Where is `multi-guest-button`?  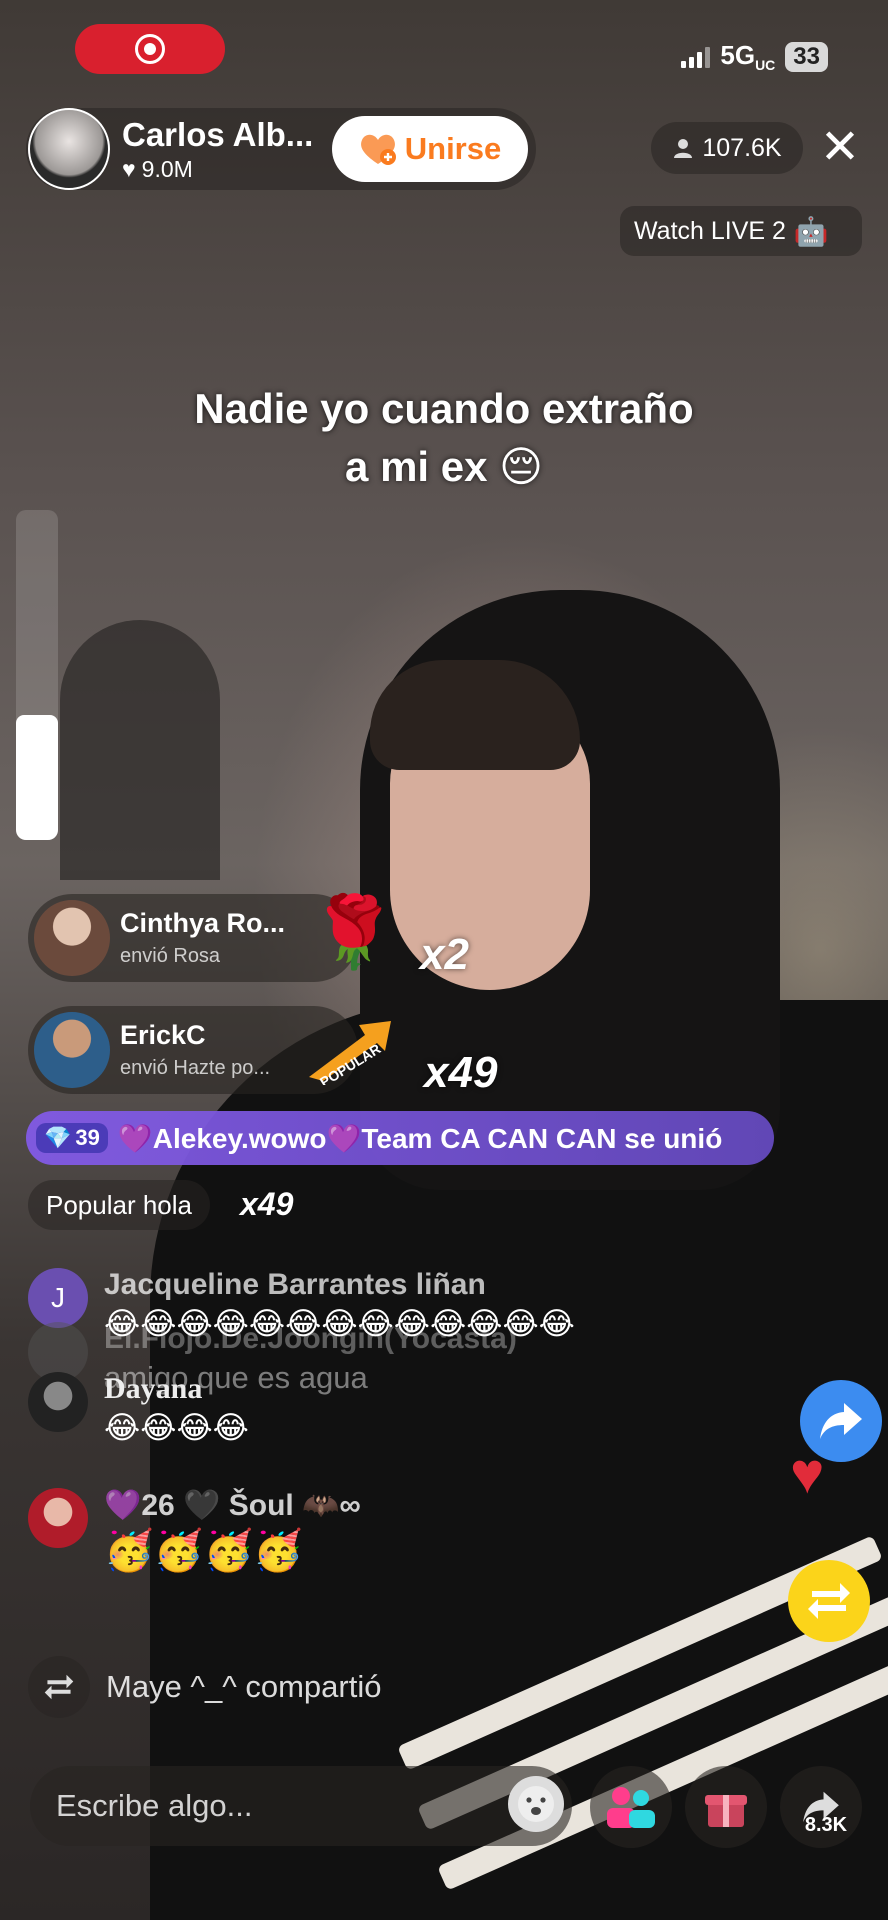
multi-guest-button is located at coordinates (631, 1807).